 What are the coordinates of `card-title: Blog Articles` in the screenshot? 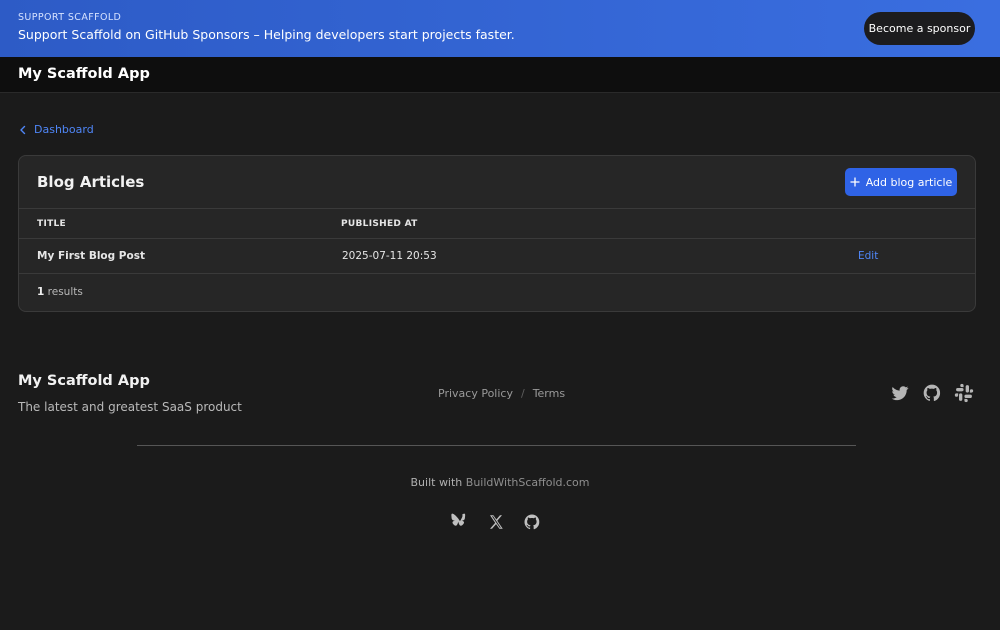 It's located at (91, 182).